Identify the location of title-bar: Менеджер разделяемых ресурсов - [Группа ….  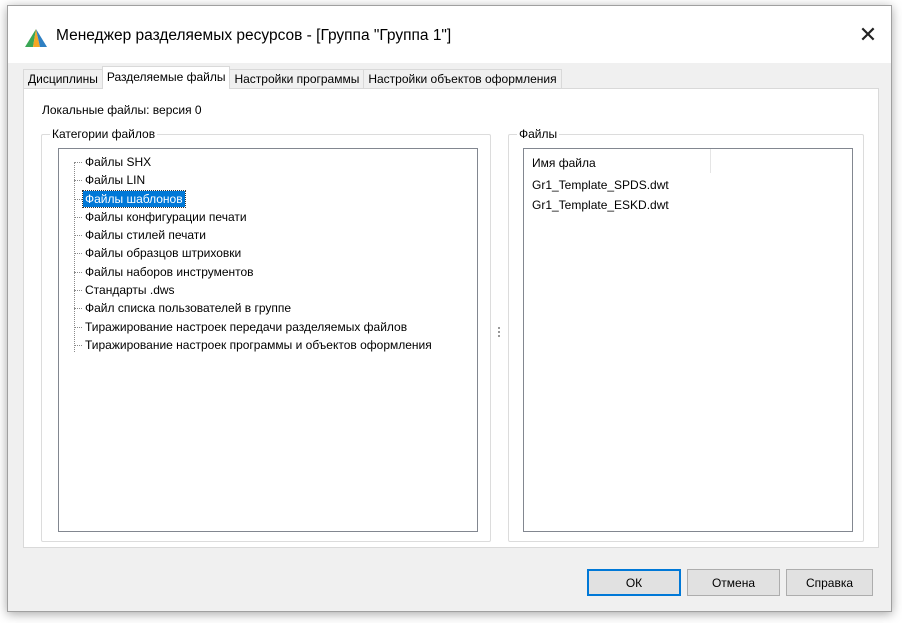
(449, 34).